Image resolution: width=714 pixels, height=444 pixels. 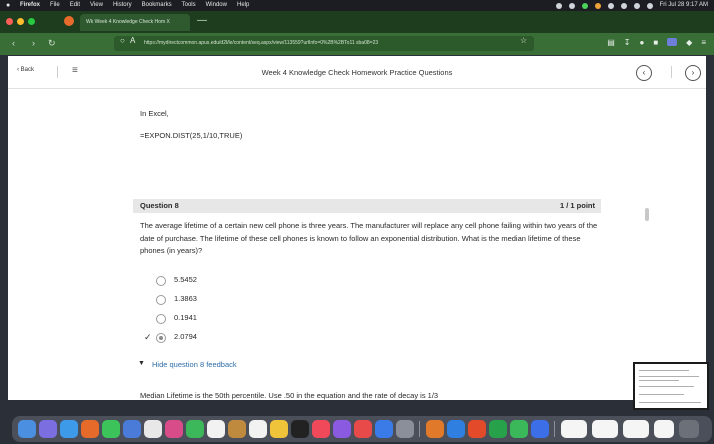 What do you see at coordinates (519, 429) in the screenshot?
I see `whatsapp-icon` at bounding box center [519, 429].